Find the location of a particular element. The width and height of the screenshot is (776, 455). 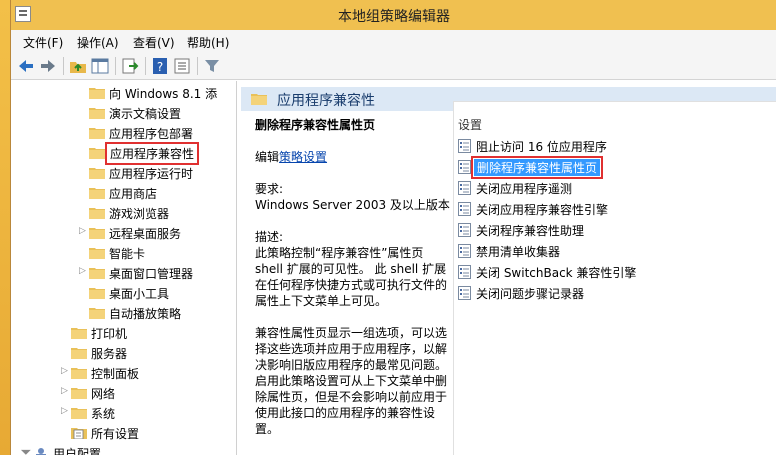

setting-row: 关闭问题步骤记录器 is located at coordinates (614, 293).